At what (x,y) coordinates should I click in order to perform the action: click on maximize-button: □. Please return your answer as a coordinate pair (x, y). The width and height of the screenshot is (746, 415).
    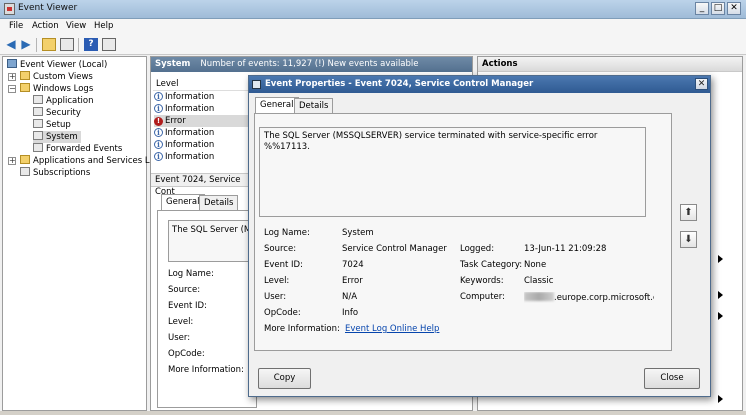
    Looking at the image, I should click on (718, 8).